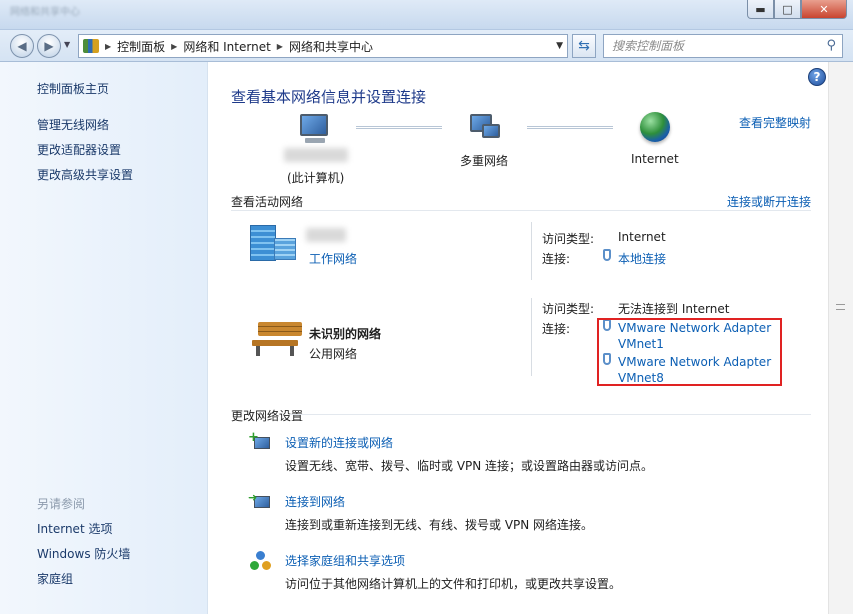 The width and height of the screenshot is (853, 614). What do you see at coordinates (316, 178) in the screenshot?
I see `computer-label: (此计算机)` at bounding box center [316, 178].